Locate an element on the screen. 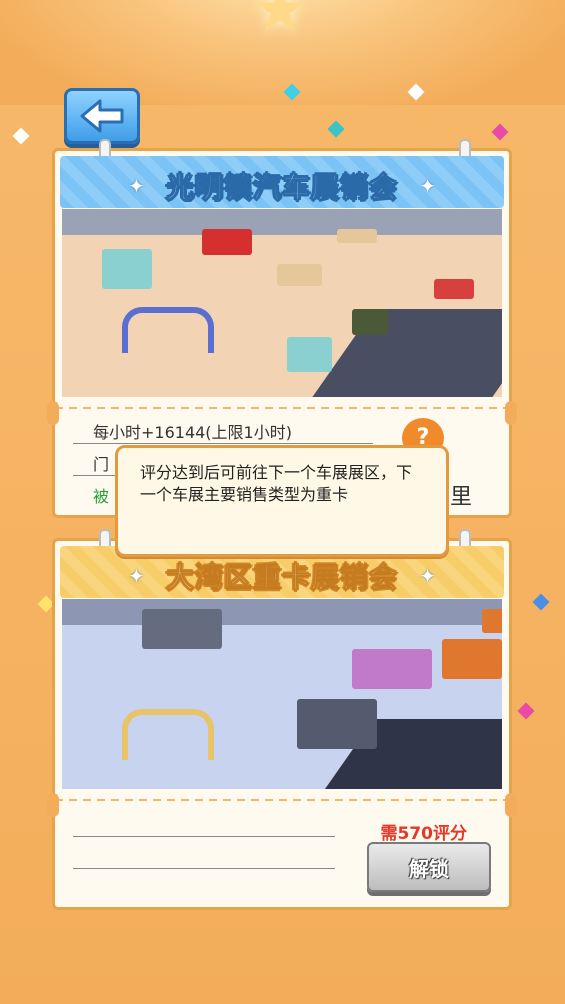 The width and height of the screenshot is (565, 1004). back-button is located at coordinates (102, 116).